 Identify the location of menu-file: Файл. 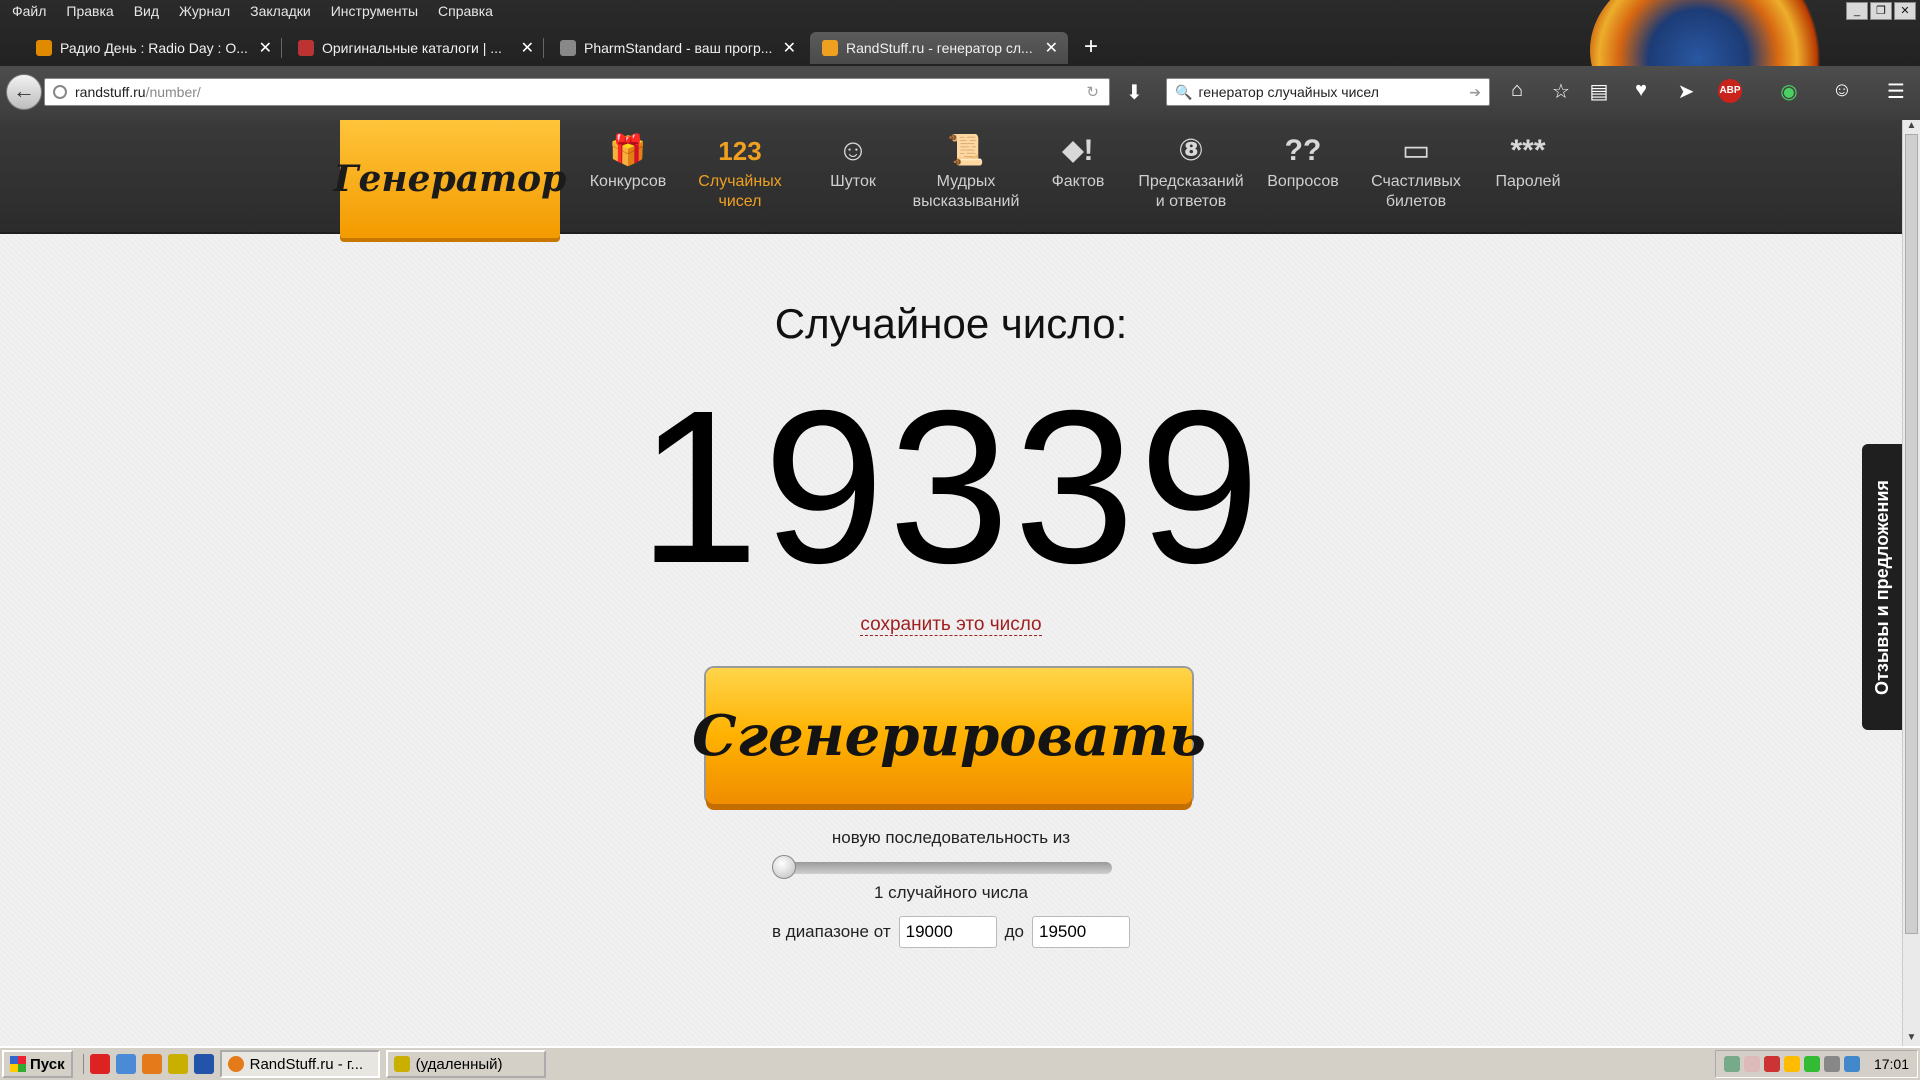
(29, 12).